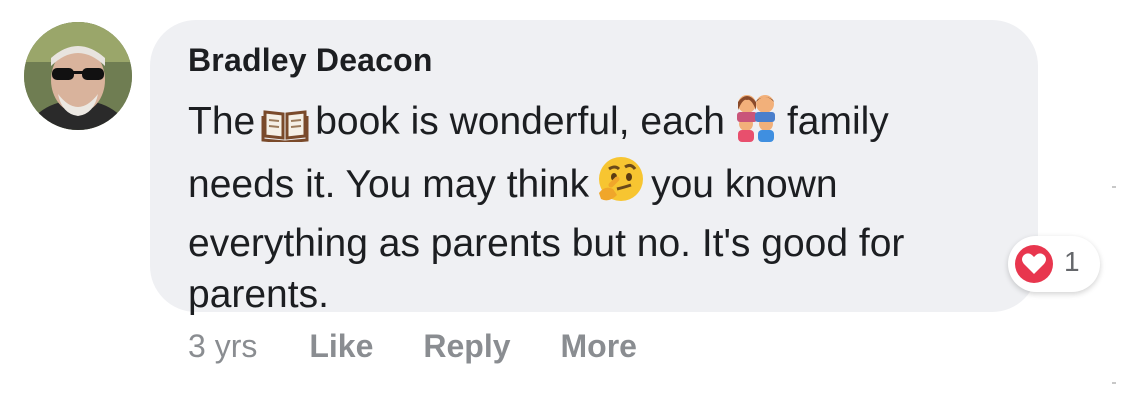 This screenshot has width=1124, height=404. Describe the element at coordinates (222, 121) in the screenshot. I see `comment-text-part: The` at that location.